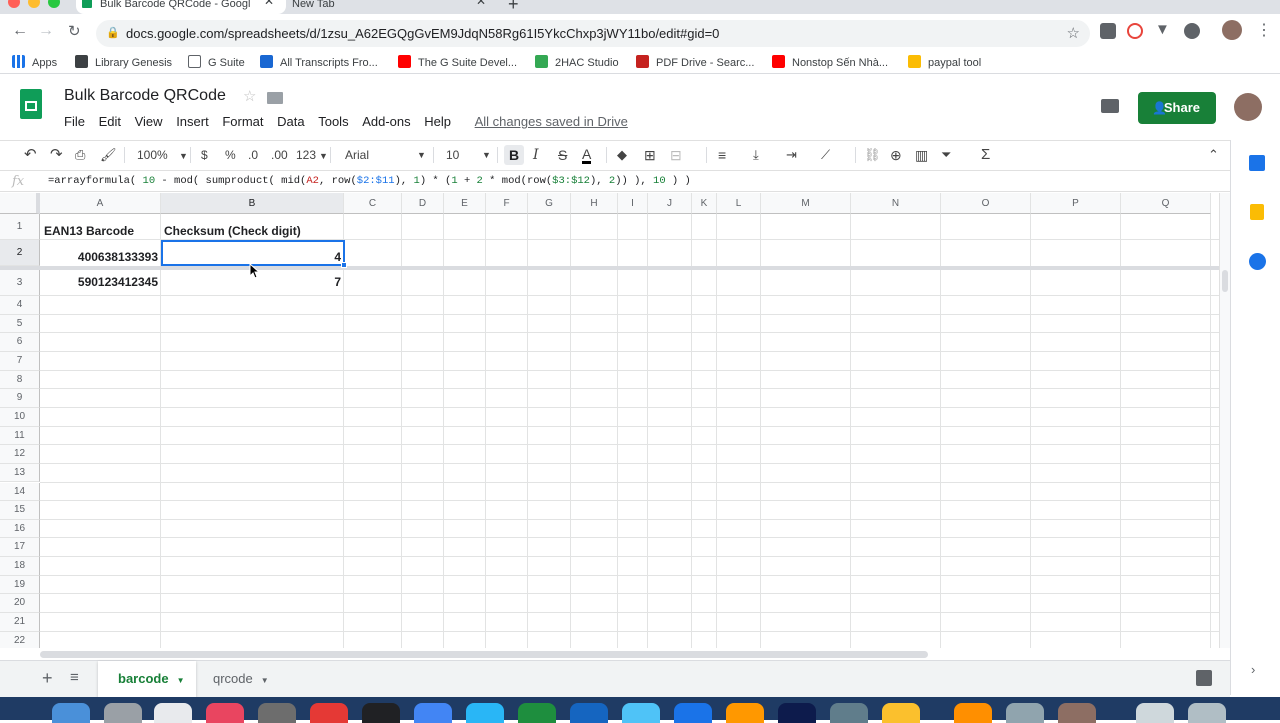 This screenshot has width=1280, height=723. I want to click on scrollbar-thumb, so click(1225, 281).